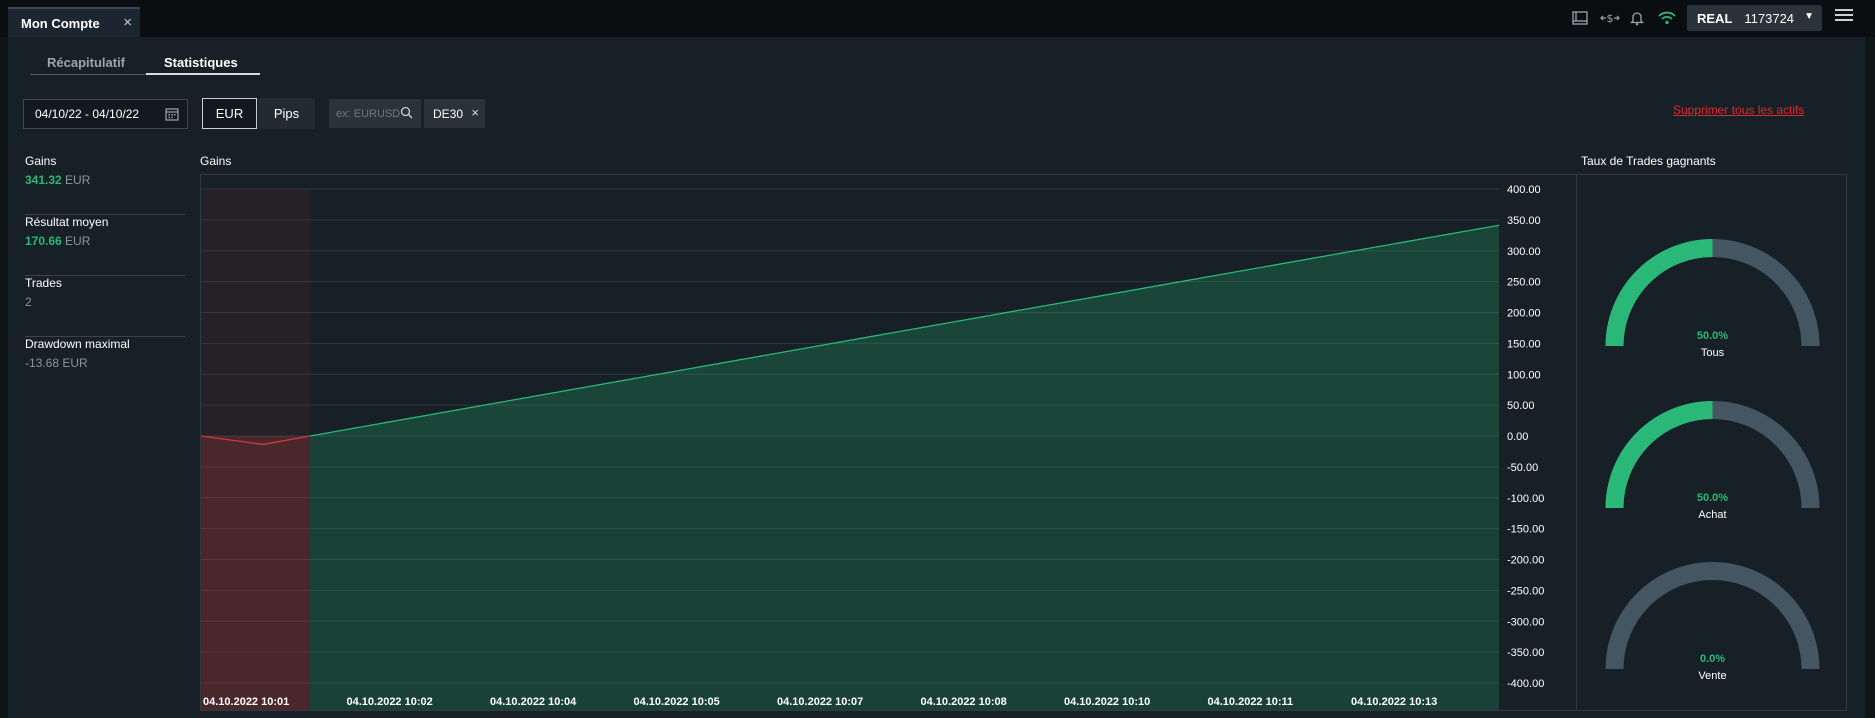 The image size is (1875, 718). Describe the element at coordinates (105, 367) in the screenshot. I see `stat-max-drawdown: Drawdown maximal -13.68 EUR` at that location.